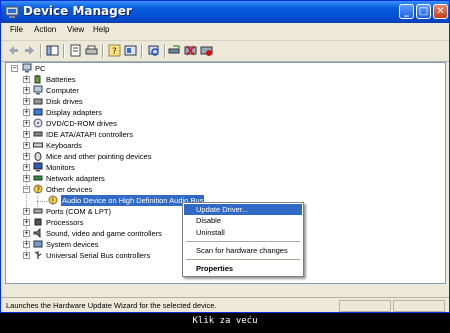 The height and width of the screenshot is (333, 450). What do you see at coordinates (38, 222) in the screenshot?
I see `processor-icon` at bounding box center [38, 222].